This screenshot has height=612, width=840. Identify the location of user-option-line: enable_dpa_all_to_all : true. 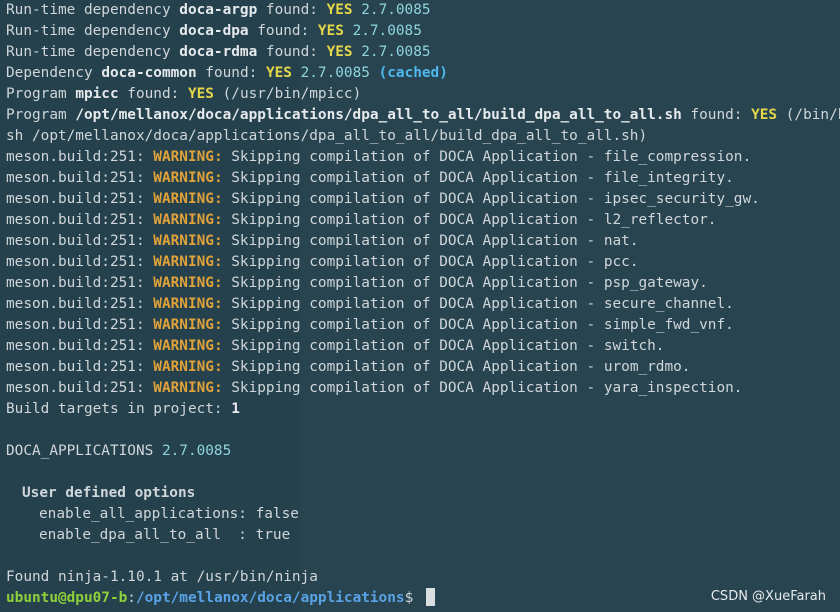
(165, 535).